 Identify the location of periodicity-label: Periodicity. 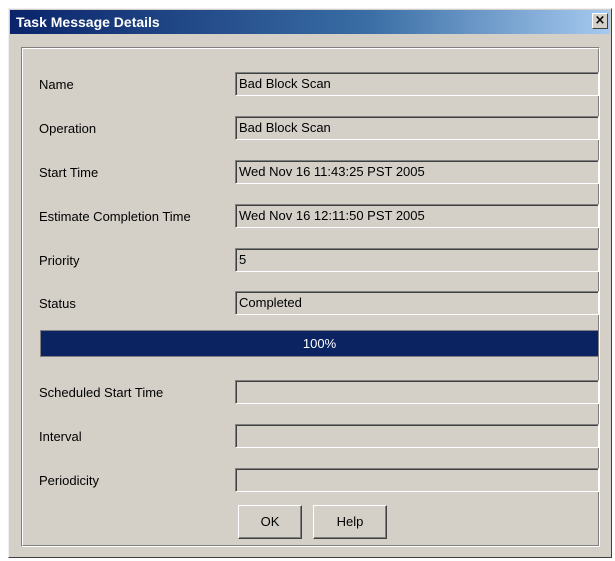
(69, 480).